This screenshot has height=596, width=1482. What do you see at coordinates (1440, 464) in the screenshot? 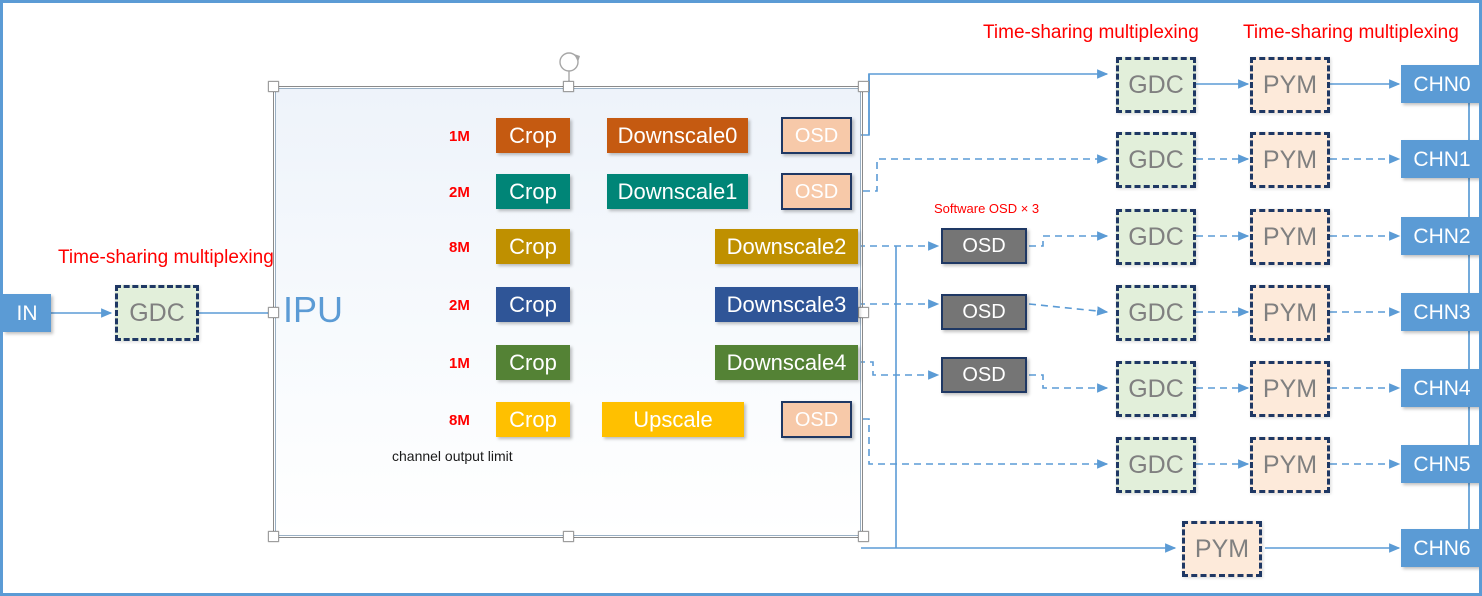
I see `channel-block: CHN5` at bounding box center [1440, 464].